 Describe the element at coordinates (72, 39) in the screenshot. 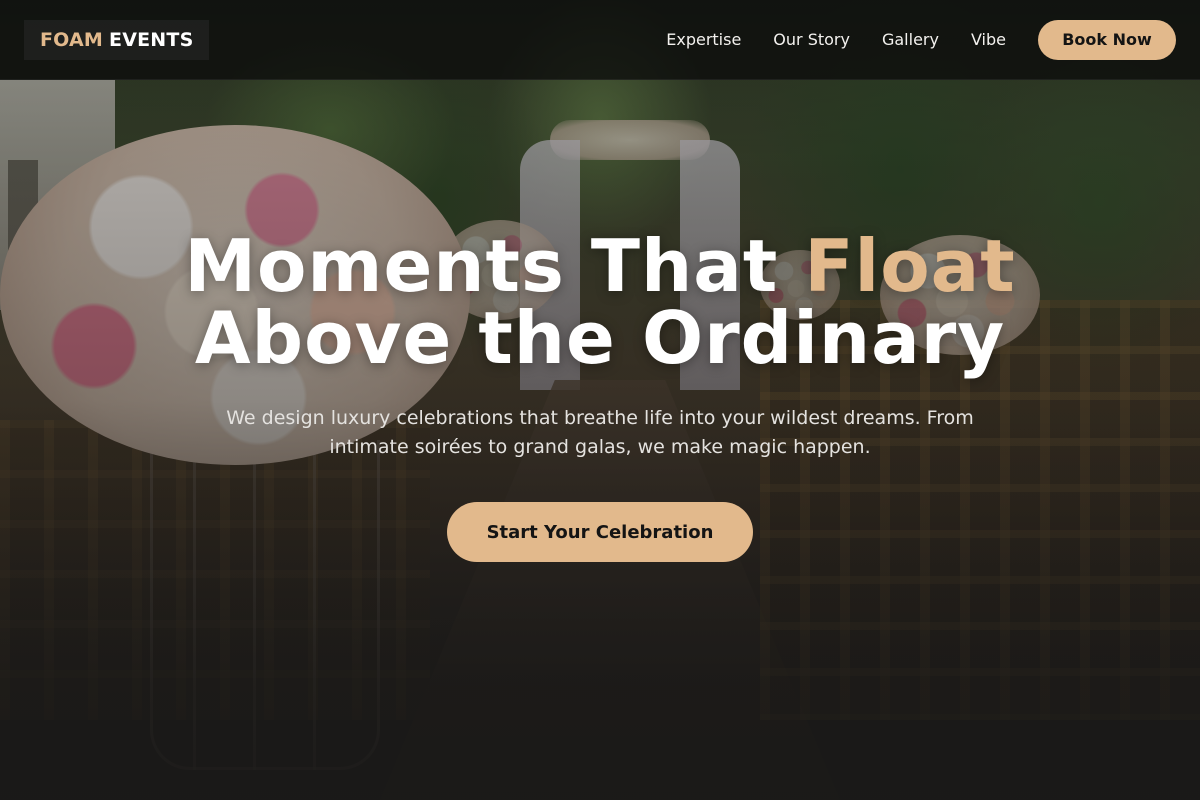

I see `brand-logo-accent: FOAM` at that location.